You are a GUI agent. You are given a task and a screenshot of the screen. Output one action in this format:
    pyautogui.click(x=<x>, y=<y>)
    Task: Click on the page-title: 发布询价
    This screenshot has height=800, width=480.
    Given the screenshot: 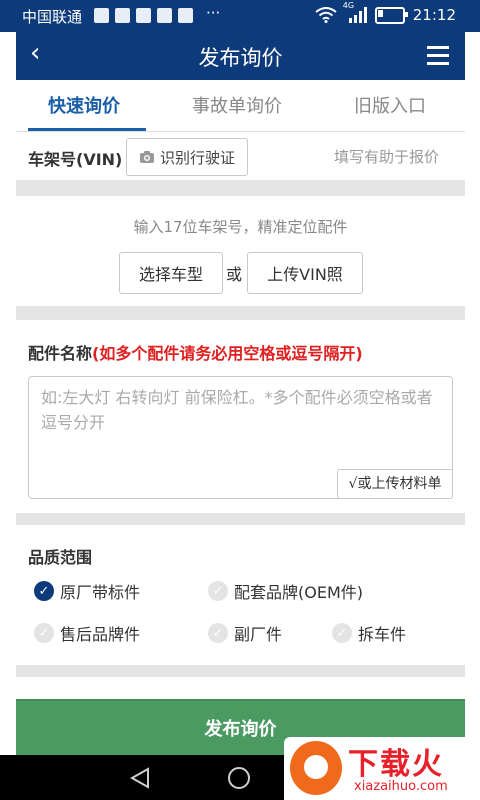 What is the action you would take?
    pyautogui.click(x=240, y=58)
    